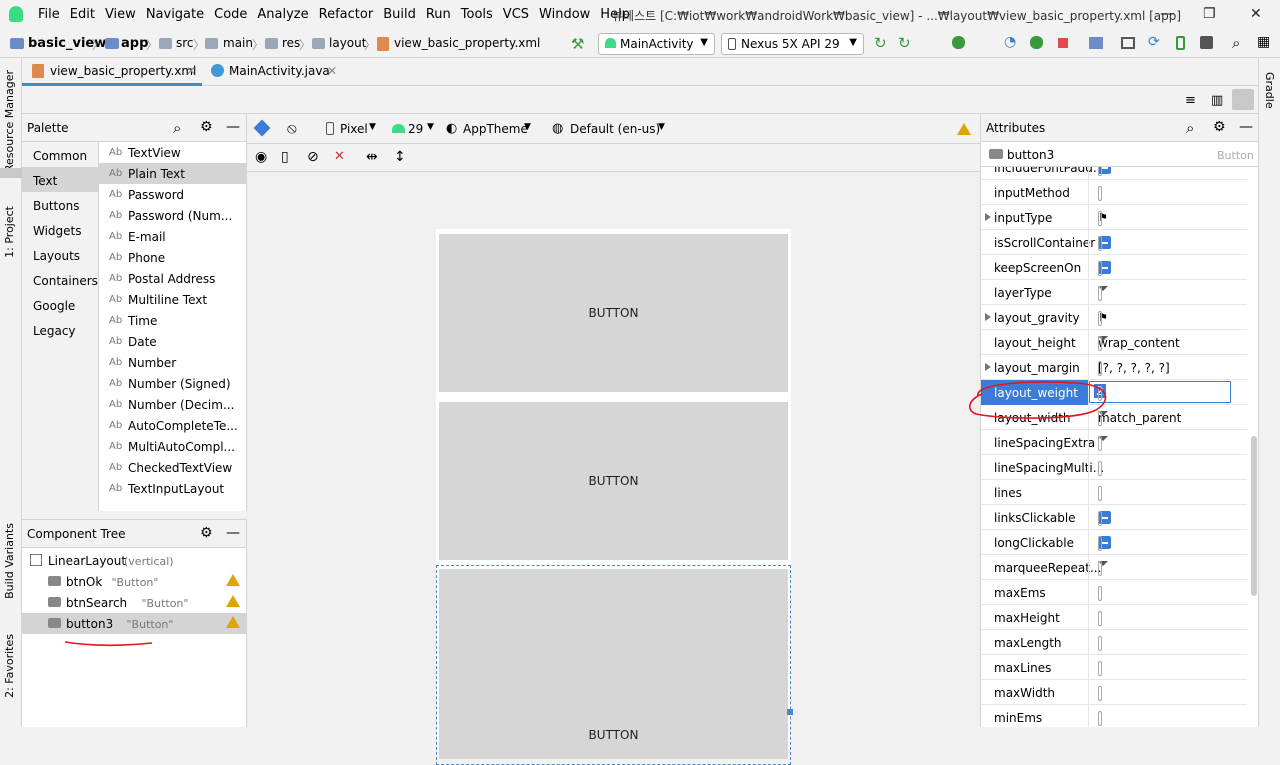 This screenshot has height=765, width=1280. Describe the element at coordinates (1114, 592) in the screenshot. I see `attribute-row: maxEms` at that location.